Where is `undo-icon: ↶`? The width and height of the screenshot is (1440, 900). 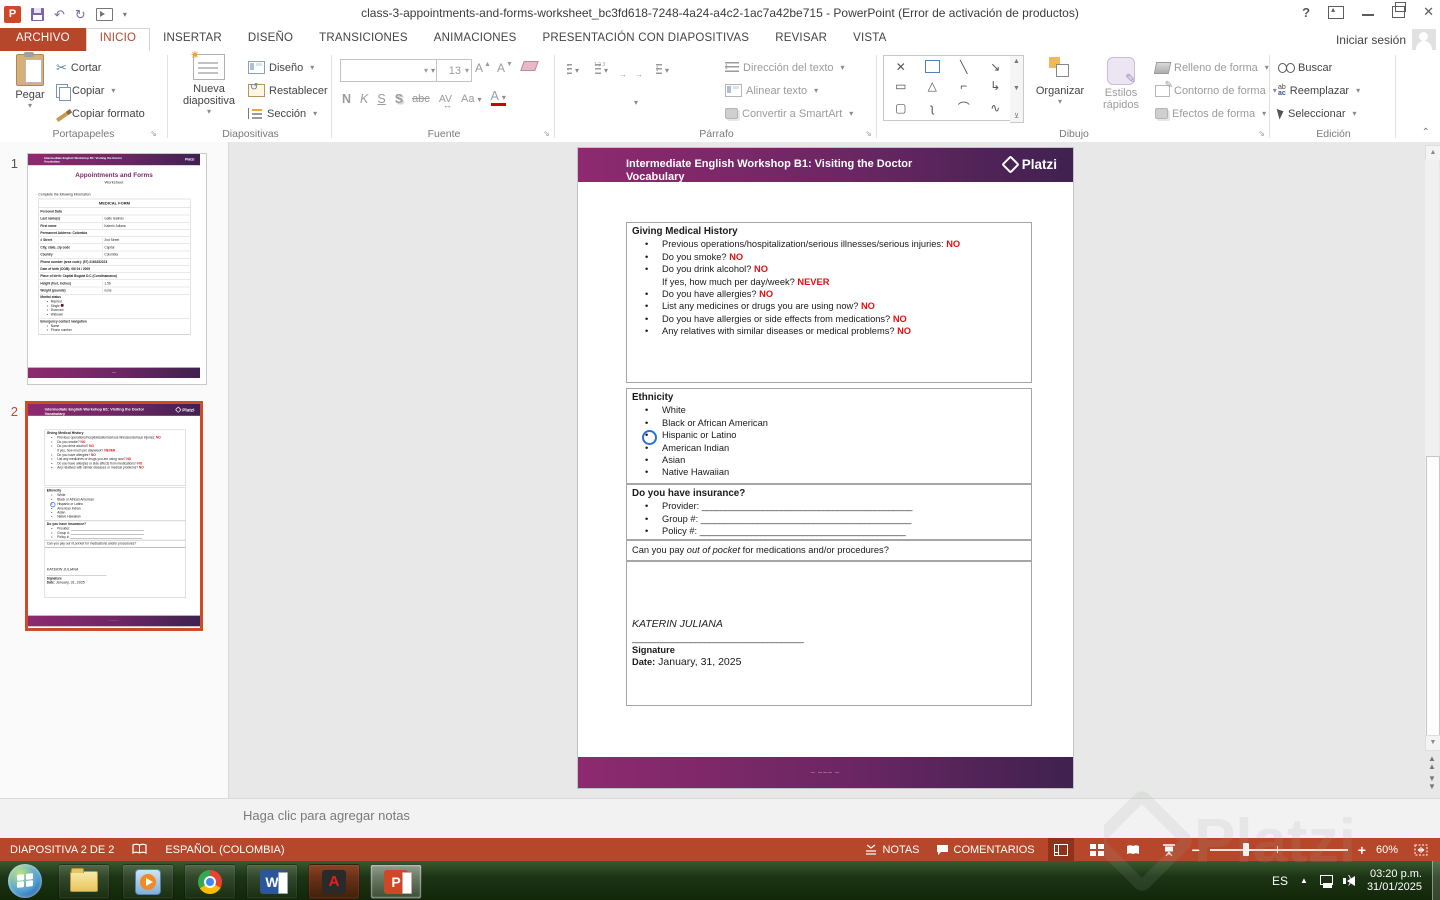 undo-icon: ↶ is located at coordinates (59, 14).